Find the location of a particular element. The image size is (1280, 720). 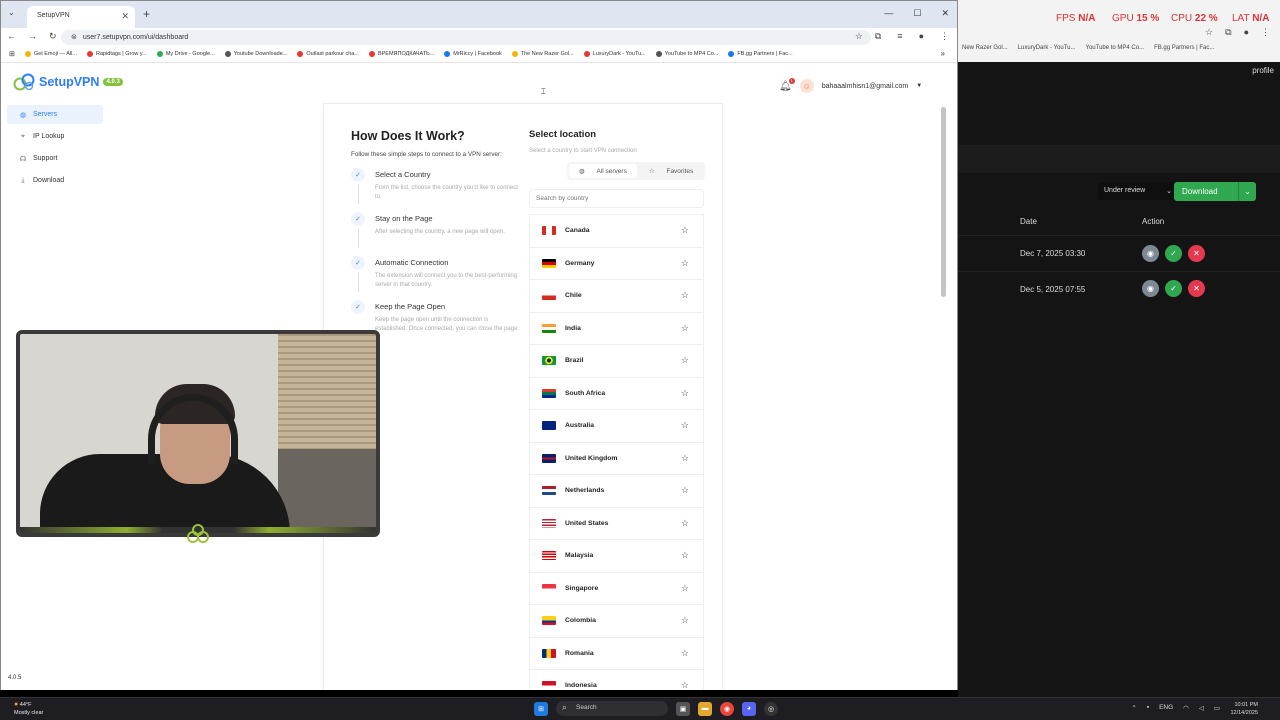

new-tab-icon: + is located at coordinates (146, 14).